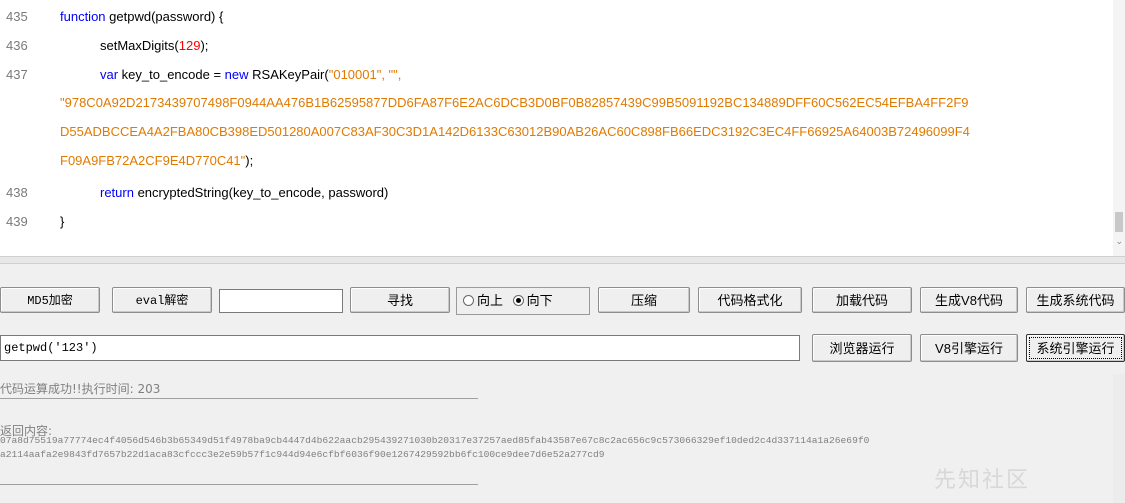 This screenshot has width=1125, height=503. Describe the element at coordinates (365, 74) in the screenshot. I see `code-token: "010001", "",` at that location.